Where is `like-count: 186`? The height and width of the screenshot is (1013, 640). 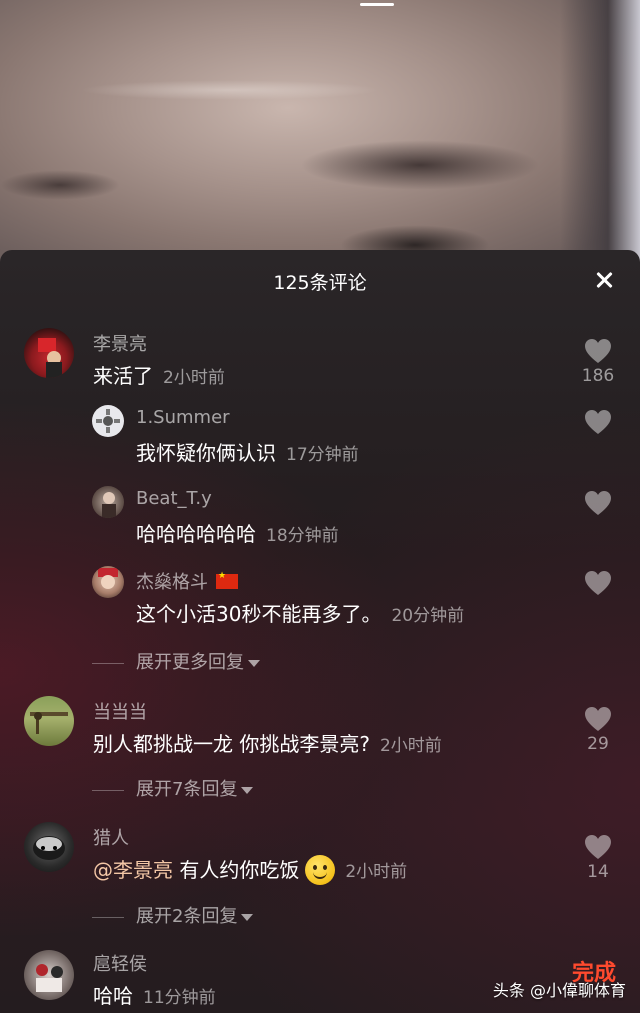 like-count: 186 is located at coordinates (598, 376).